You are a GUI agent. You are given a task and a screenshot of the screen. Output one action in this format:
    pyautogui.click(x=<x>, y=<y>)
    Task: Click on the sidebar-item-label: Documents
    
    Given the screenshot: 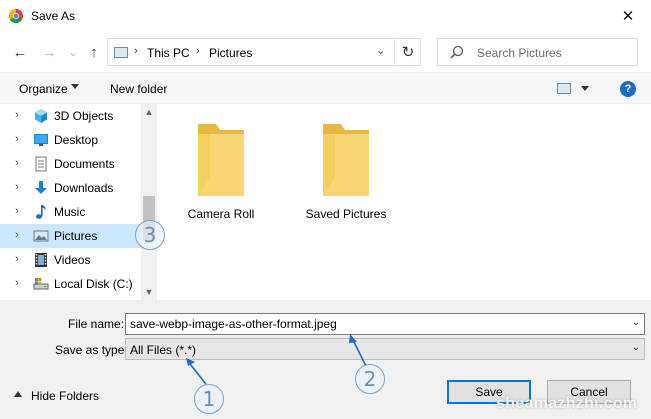 What is the action you would take?
    pyautogui.click(x=84, y=164)
    